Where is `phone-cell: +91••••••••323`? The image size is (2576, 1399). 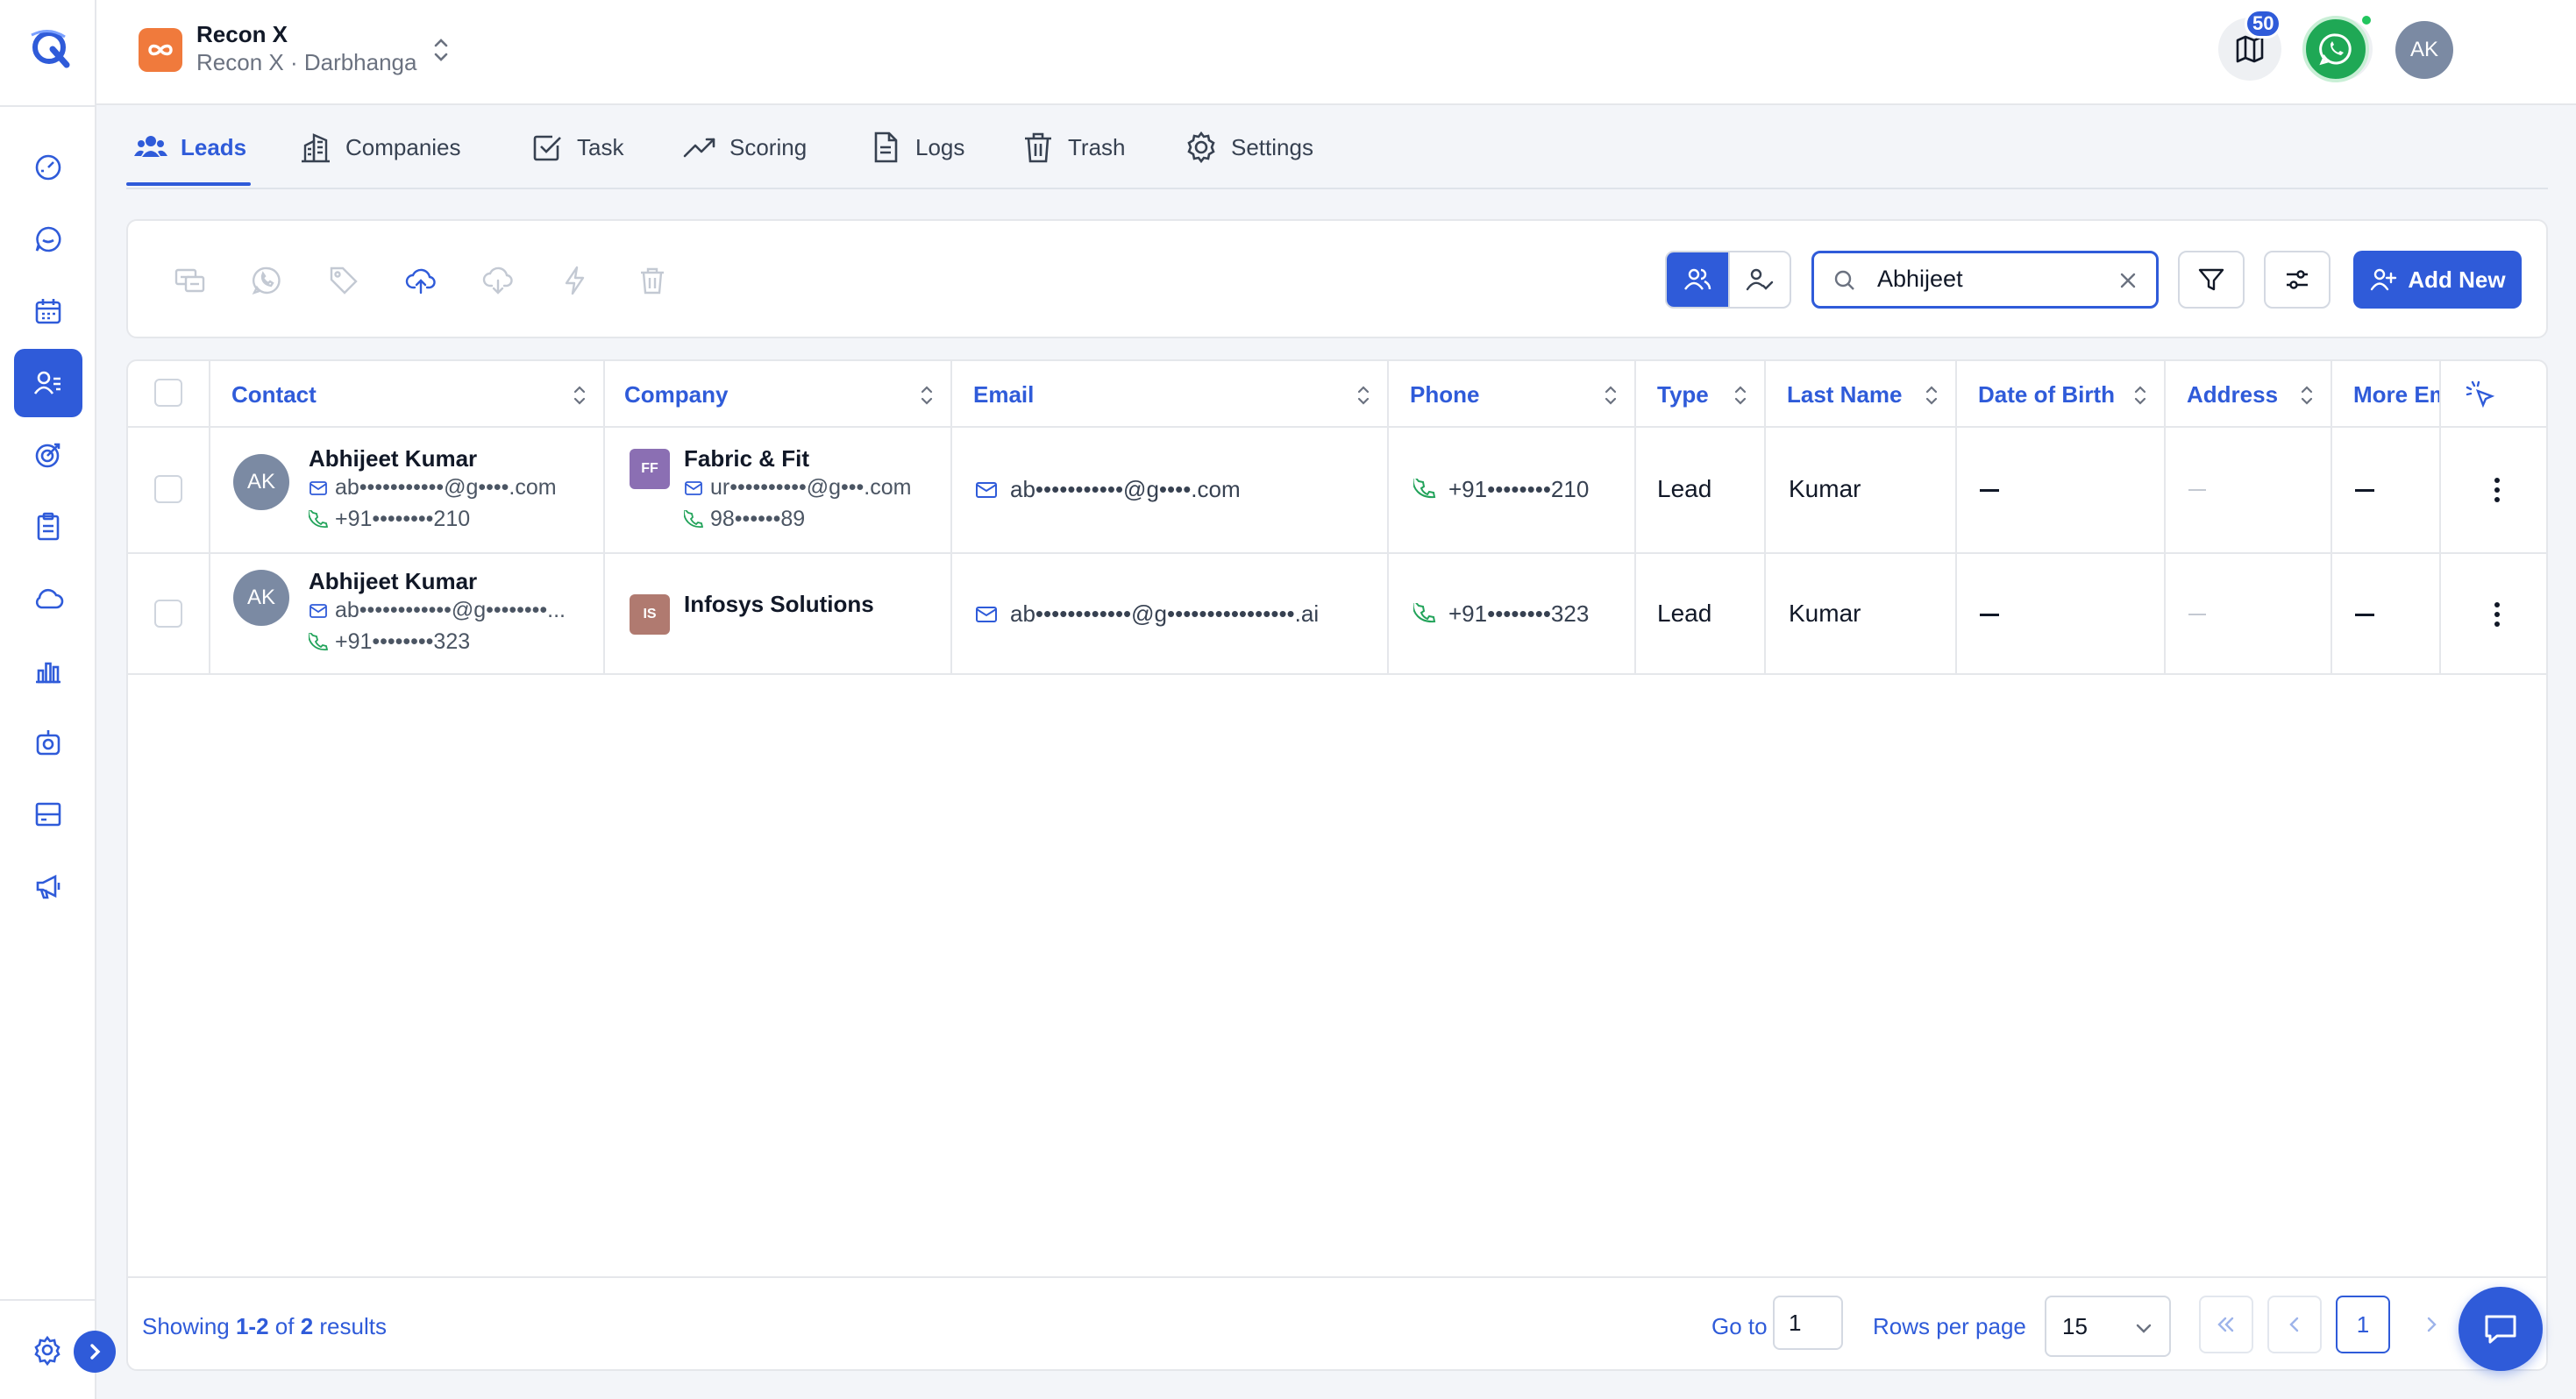 phone-cell: +91••••••••323 is located at coordinates (1501, 614).